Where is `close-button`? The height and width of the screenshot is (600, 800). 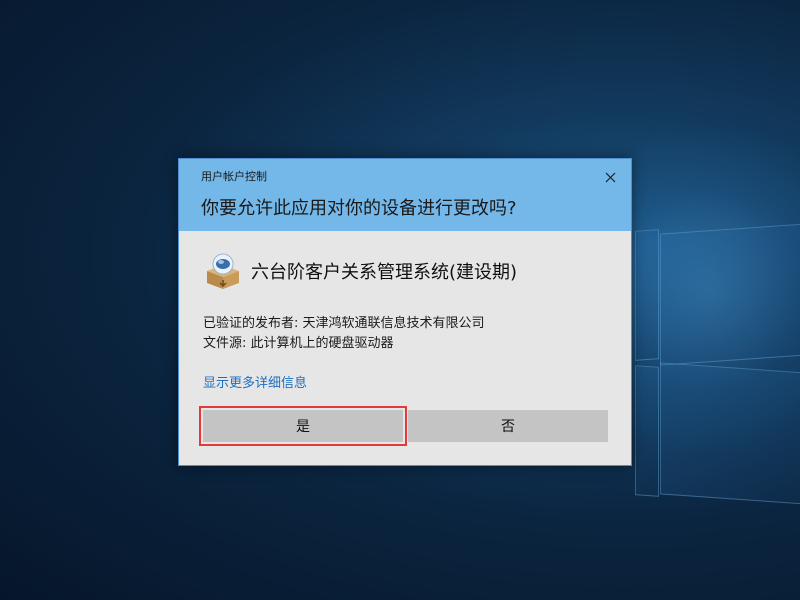 close-button is located at coordinates (610, 177).